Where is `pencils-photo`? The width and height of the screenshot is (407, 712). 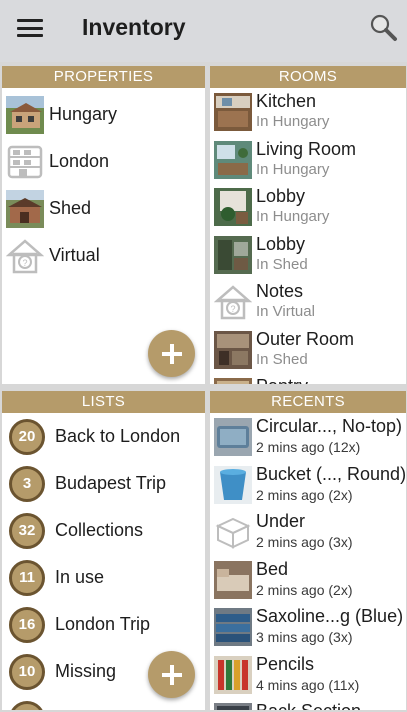
pencils-photo is located at coordinates (233, 674).